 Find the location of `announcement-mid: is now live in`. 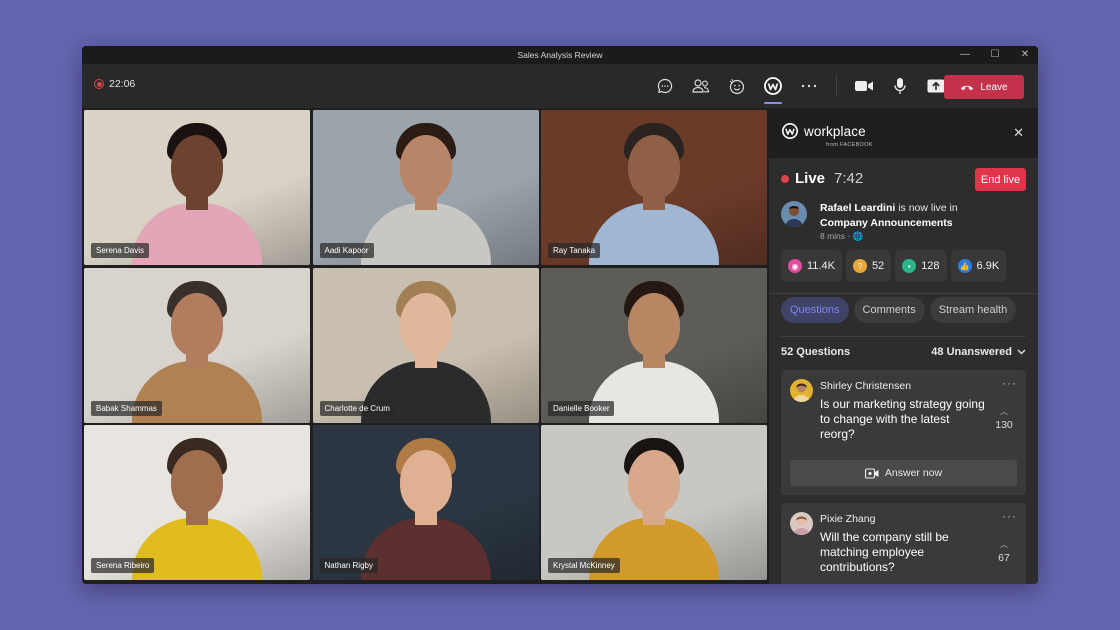

announcement-mid: is now live in is located at coordinates (926, 208).